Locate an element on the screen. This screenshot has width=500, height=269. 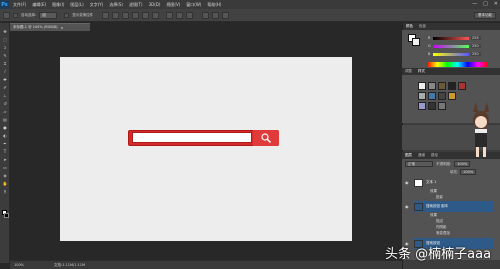
menu-3d: 3D(D) is located at coordinates (155, 4).